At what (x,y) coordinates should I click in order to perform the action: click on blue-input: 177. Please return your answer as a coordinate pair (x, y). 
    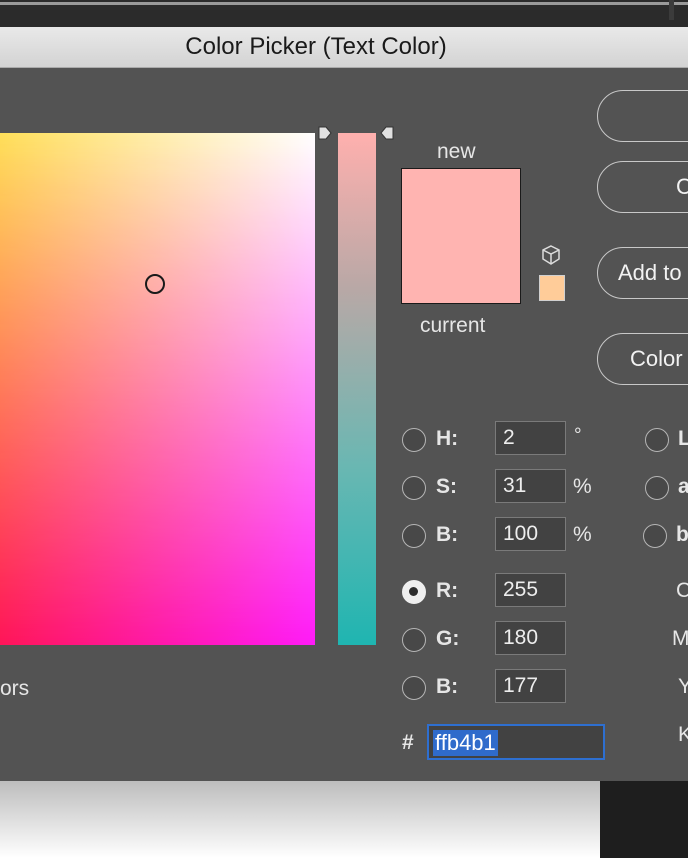
    Looking at the image, I should click on (530, 686).